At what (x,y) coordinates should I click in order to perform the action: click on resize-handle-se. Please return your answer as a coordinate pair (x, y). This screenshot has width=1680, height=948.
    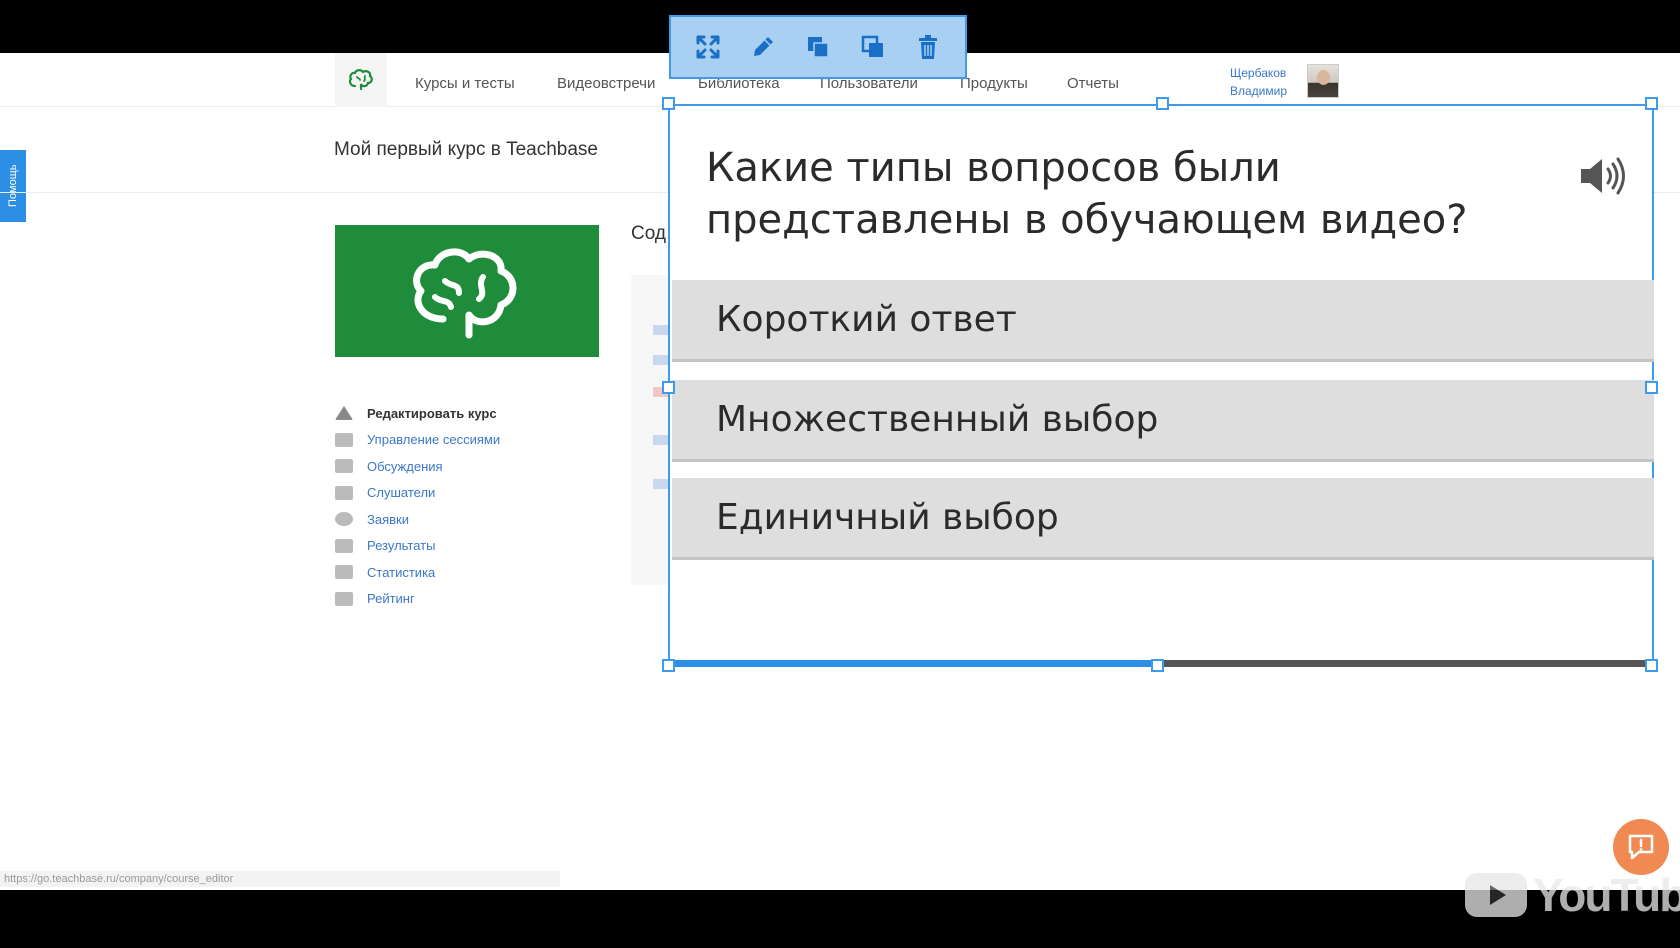
    Looking at the image, I should click on (1651, 665).